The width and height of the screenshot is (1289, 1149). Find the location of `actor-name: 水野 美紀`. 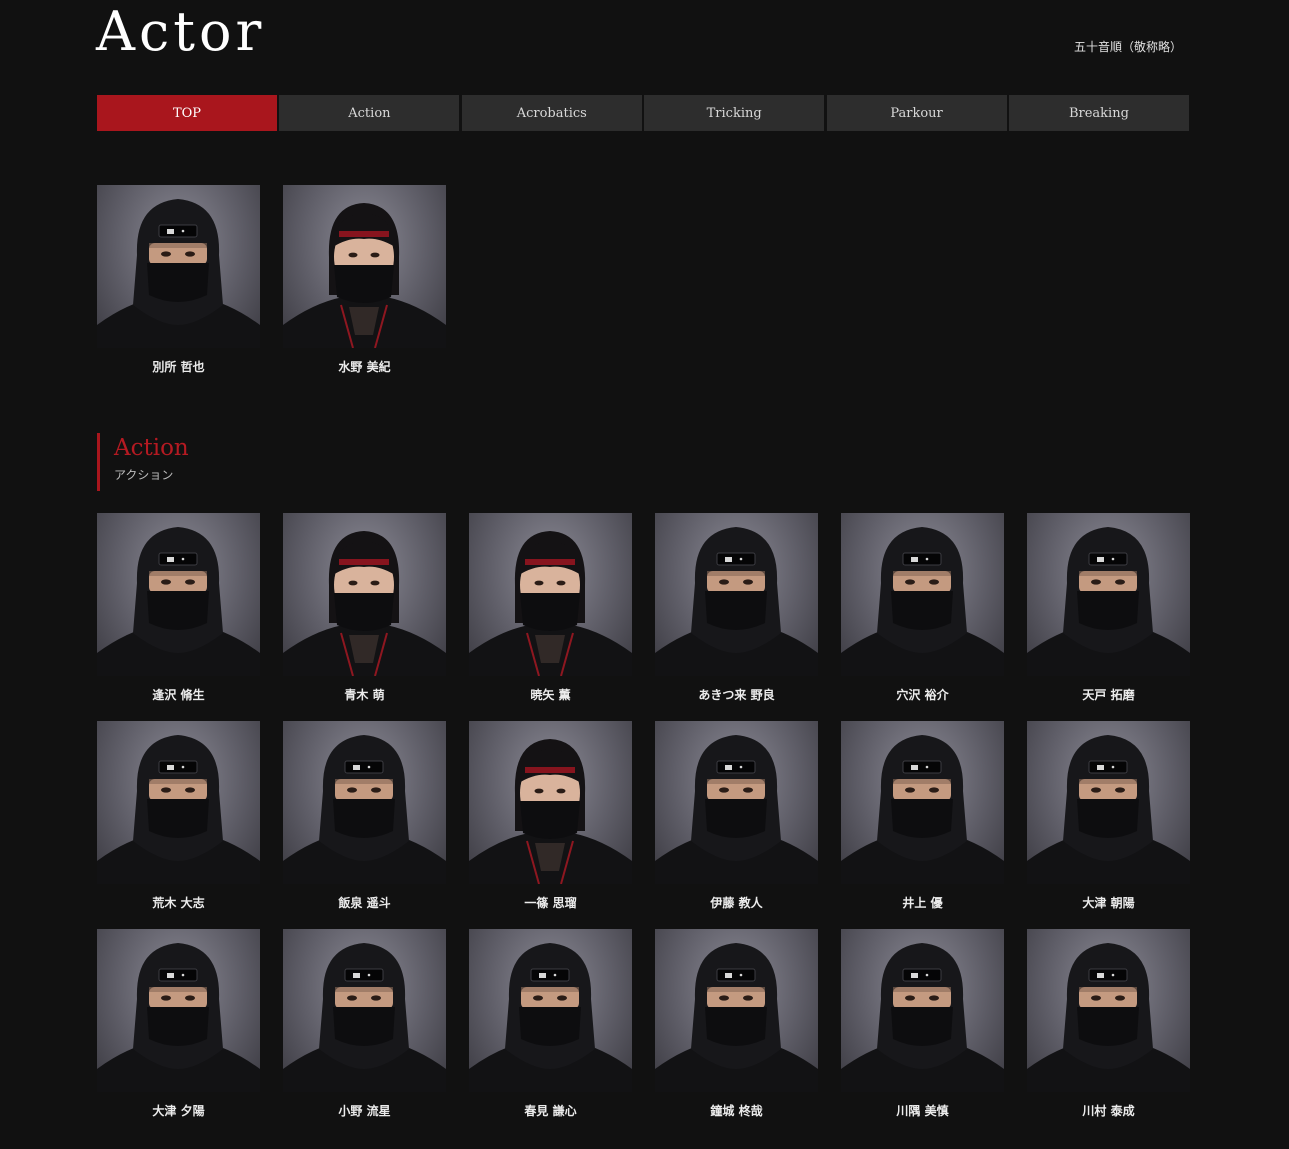

actor-name: 水野 美紀 is located at coordinates (364, 367).